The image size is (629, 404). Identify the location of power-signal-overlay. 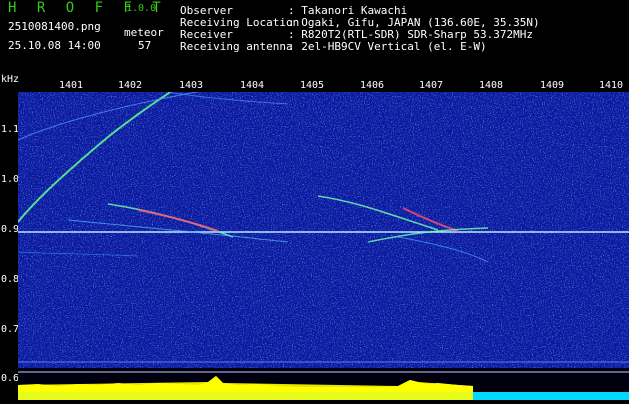
(245, 388).